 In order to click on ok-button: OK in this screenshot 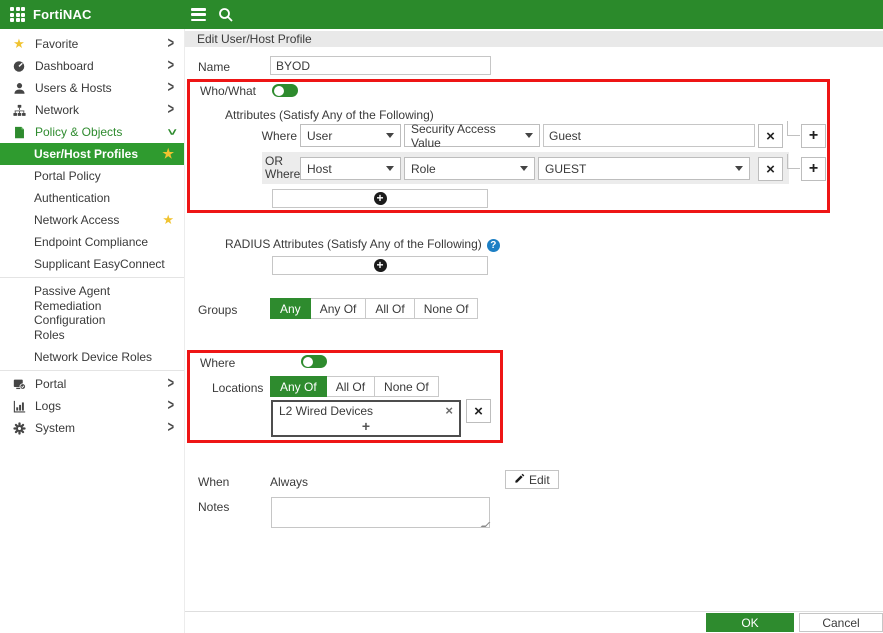, I will do `click(750, 622)`.